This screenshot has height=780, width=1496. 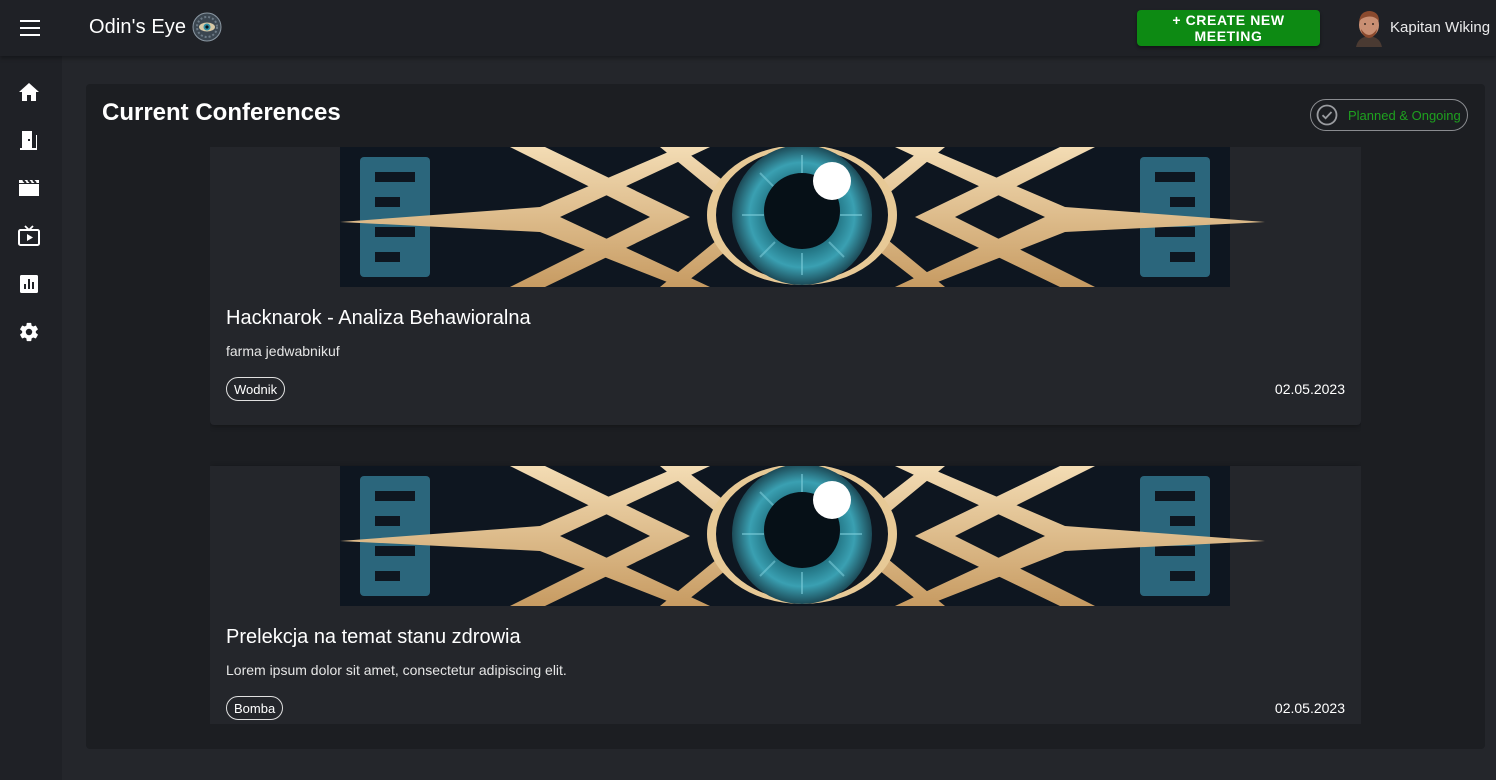 I want to click on door-icon, so click(x=28, y=140).